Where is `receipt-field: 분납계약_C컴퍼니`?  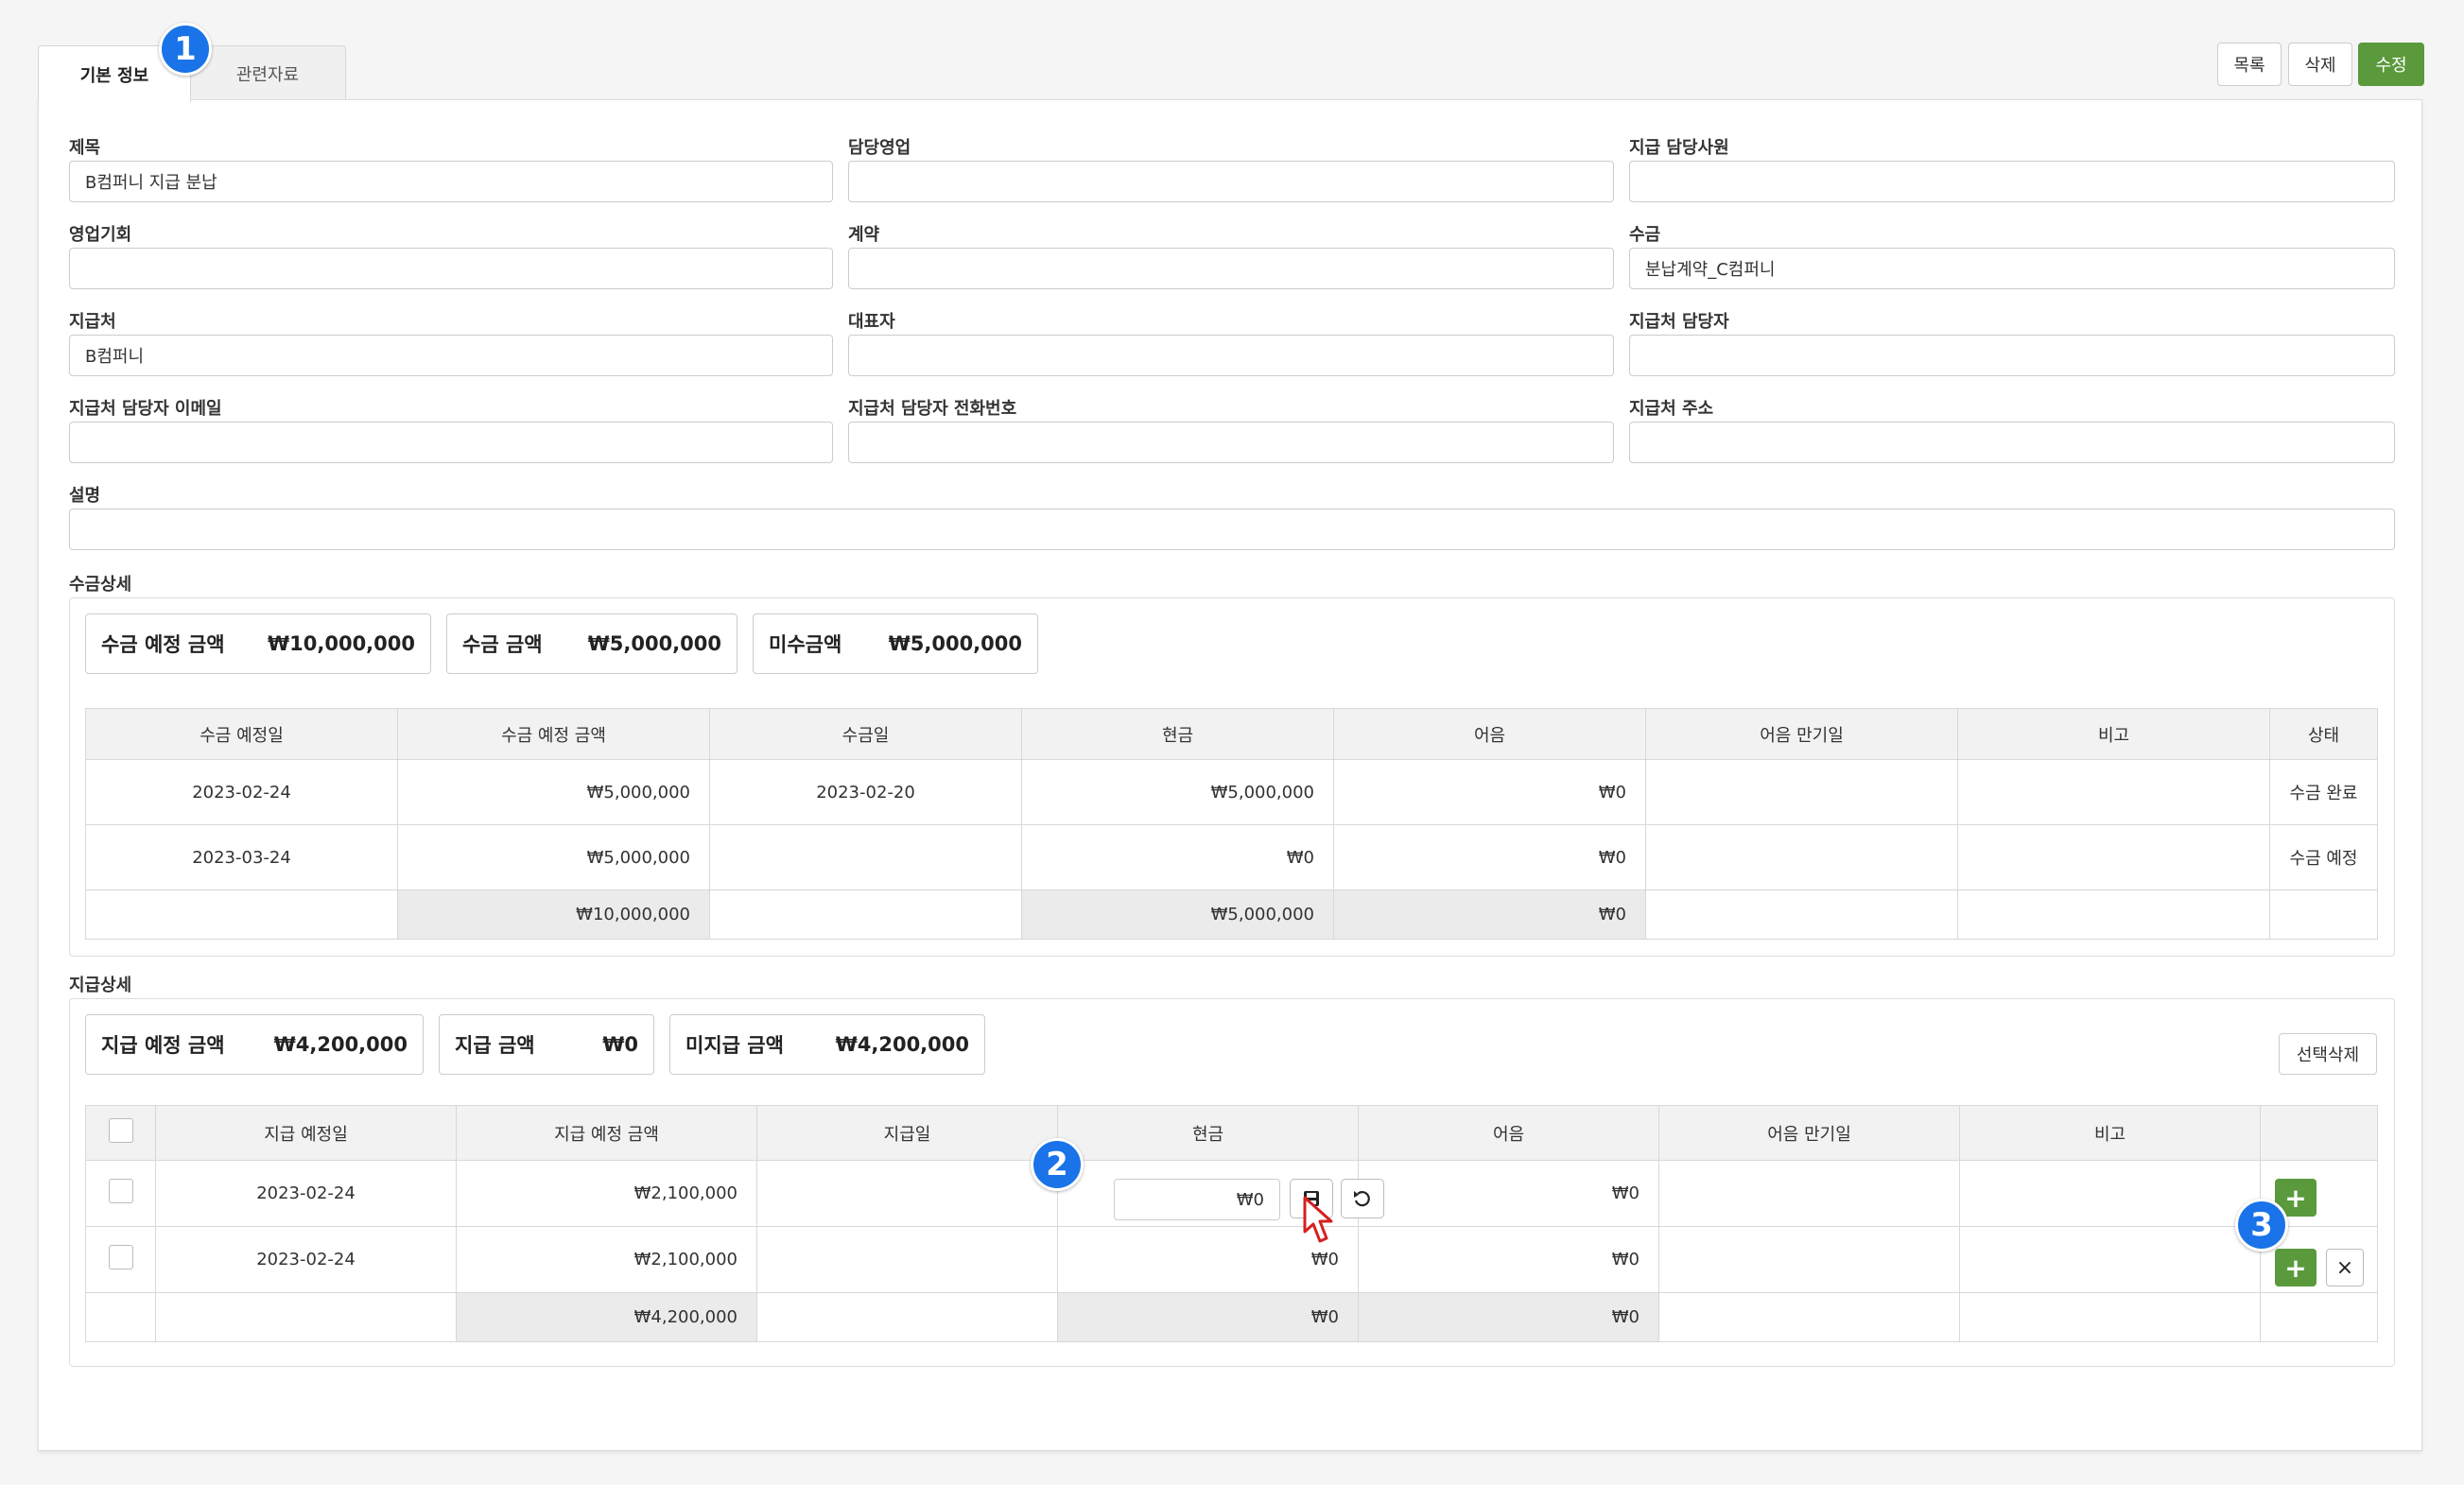
receipt-field: 분납계약_C컴퍼니 is located at coordinates (2012, 268).